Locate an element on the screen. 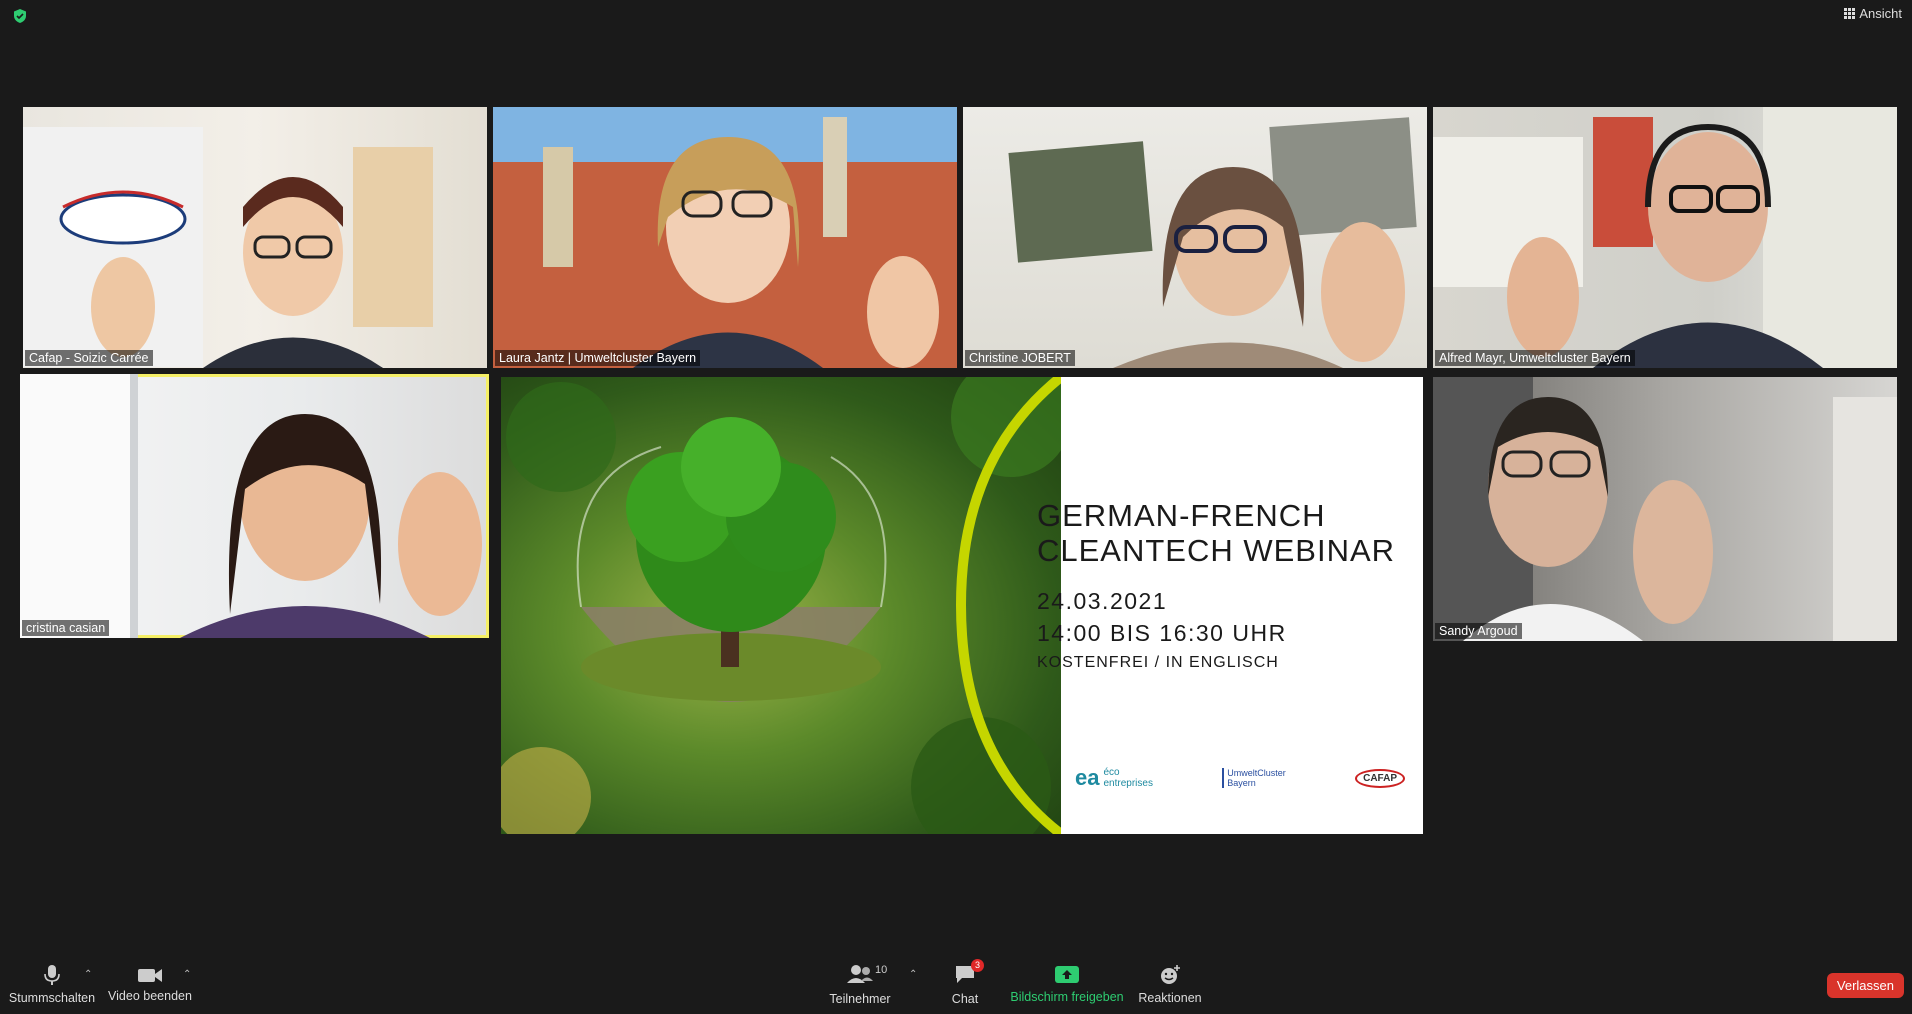  slide-subtitle: KOSTENFREI / IN ENGLISCH is located at coordinates (1158, 662).